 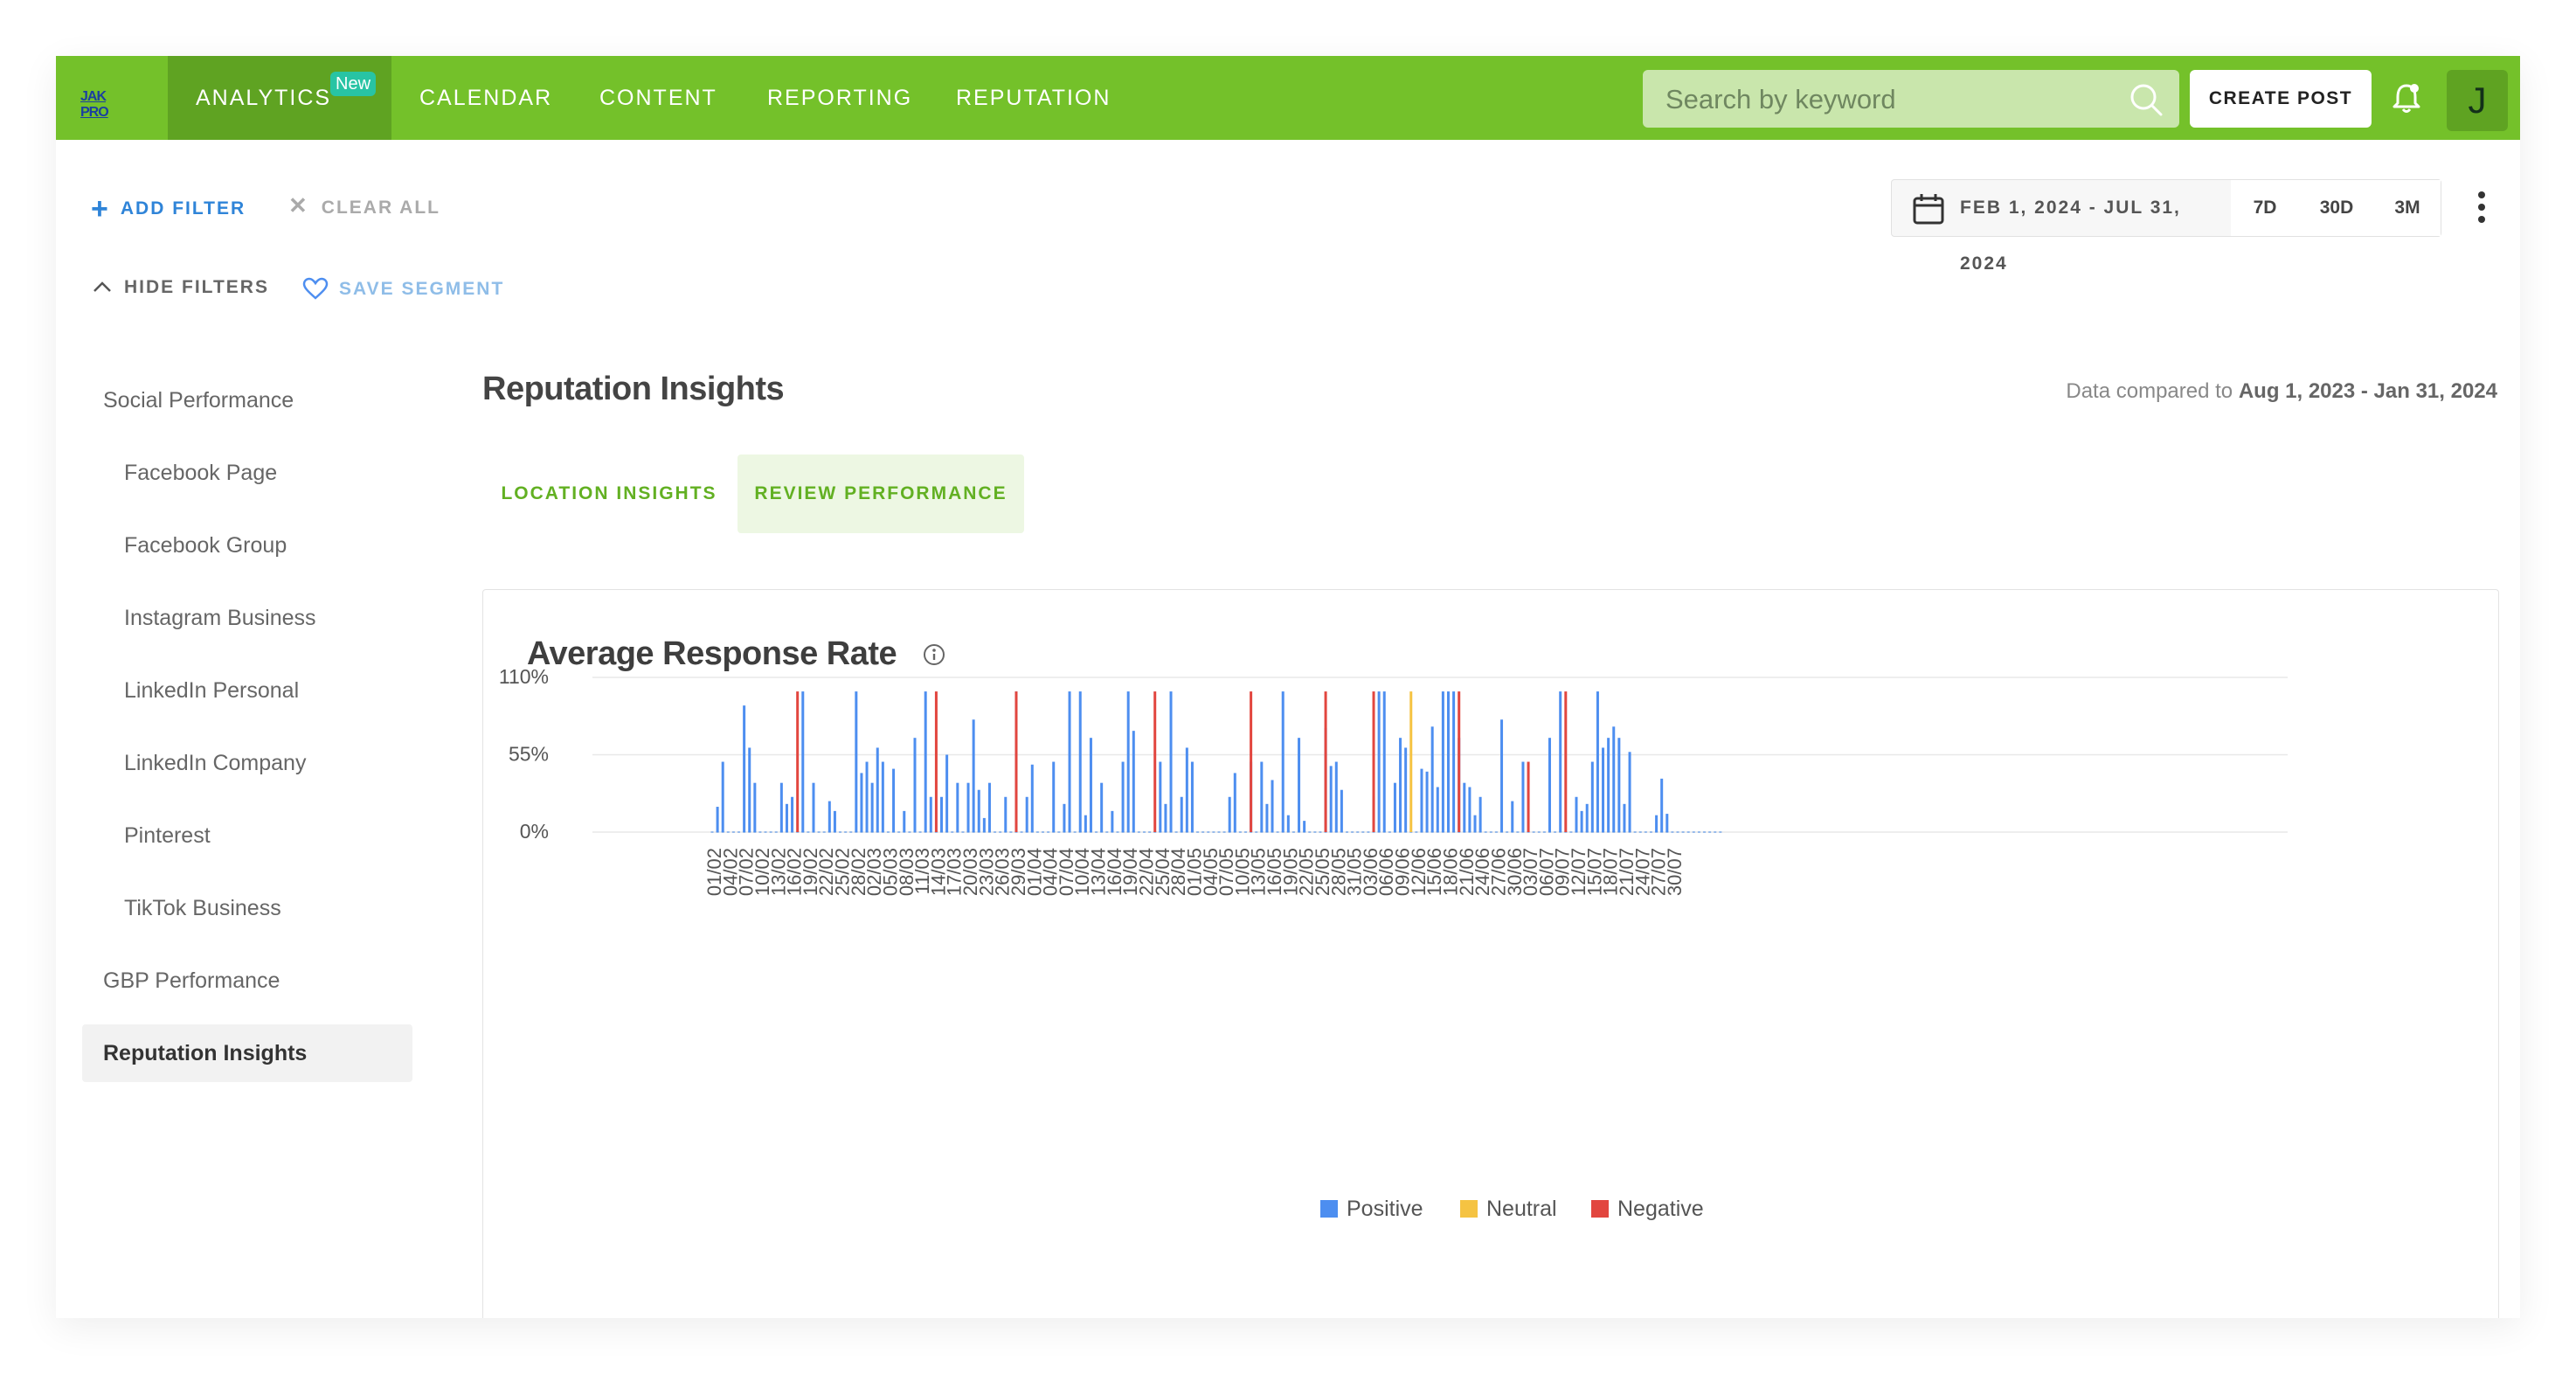 What do you see at coordinates (1373, 761) in the screenshot?
I see `bar-negative` at bounding box center [1373, 761].